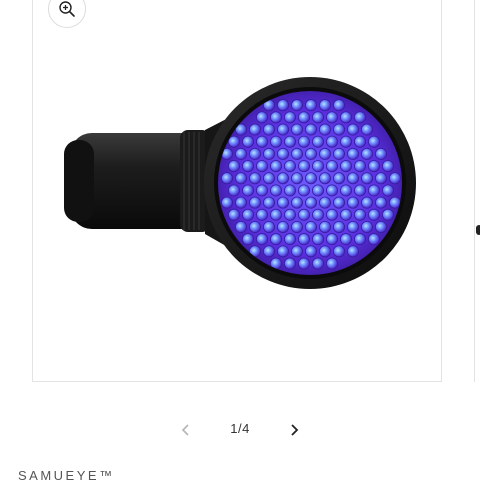 The image size is (480, 483). Describe the element at coordinates (246, 428) in the screenshot. I see `total-slides: 4` at that location.